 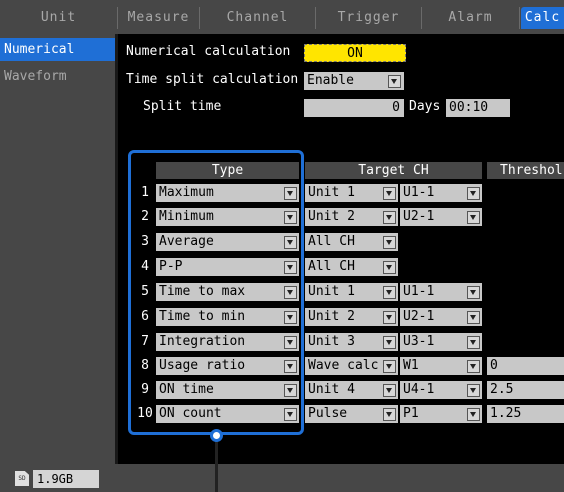 What do you see at coordinates (525, 170) in the screenshot?
I see `threshold-header: Threshol` at bounding box center [525, 170].